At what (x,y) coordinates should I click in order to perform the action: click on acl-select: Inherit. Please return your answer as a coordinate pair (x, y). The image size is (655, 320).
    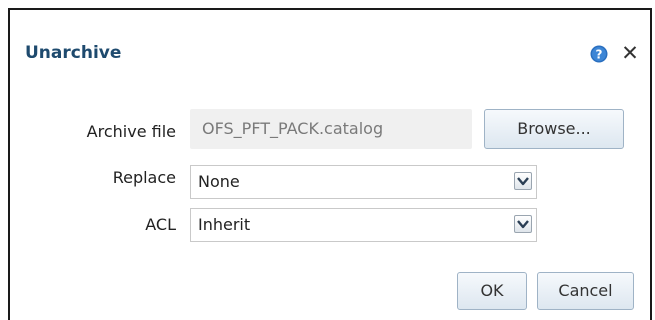
    Looking at the image, I should click on (363, 225).